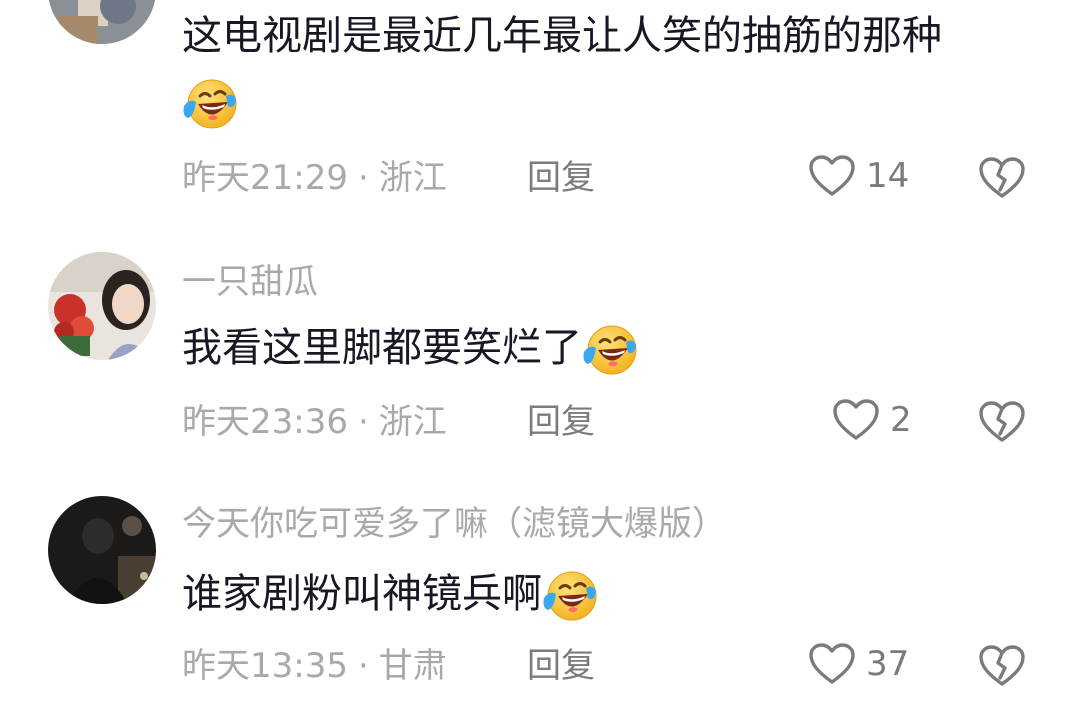 This screenshot has height=723, width=1082. What do you see at coordinates (888, 664) in the screenshot?
I see `like-count: 37` at bounding box center [888, 664].